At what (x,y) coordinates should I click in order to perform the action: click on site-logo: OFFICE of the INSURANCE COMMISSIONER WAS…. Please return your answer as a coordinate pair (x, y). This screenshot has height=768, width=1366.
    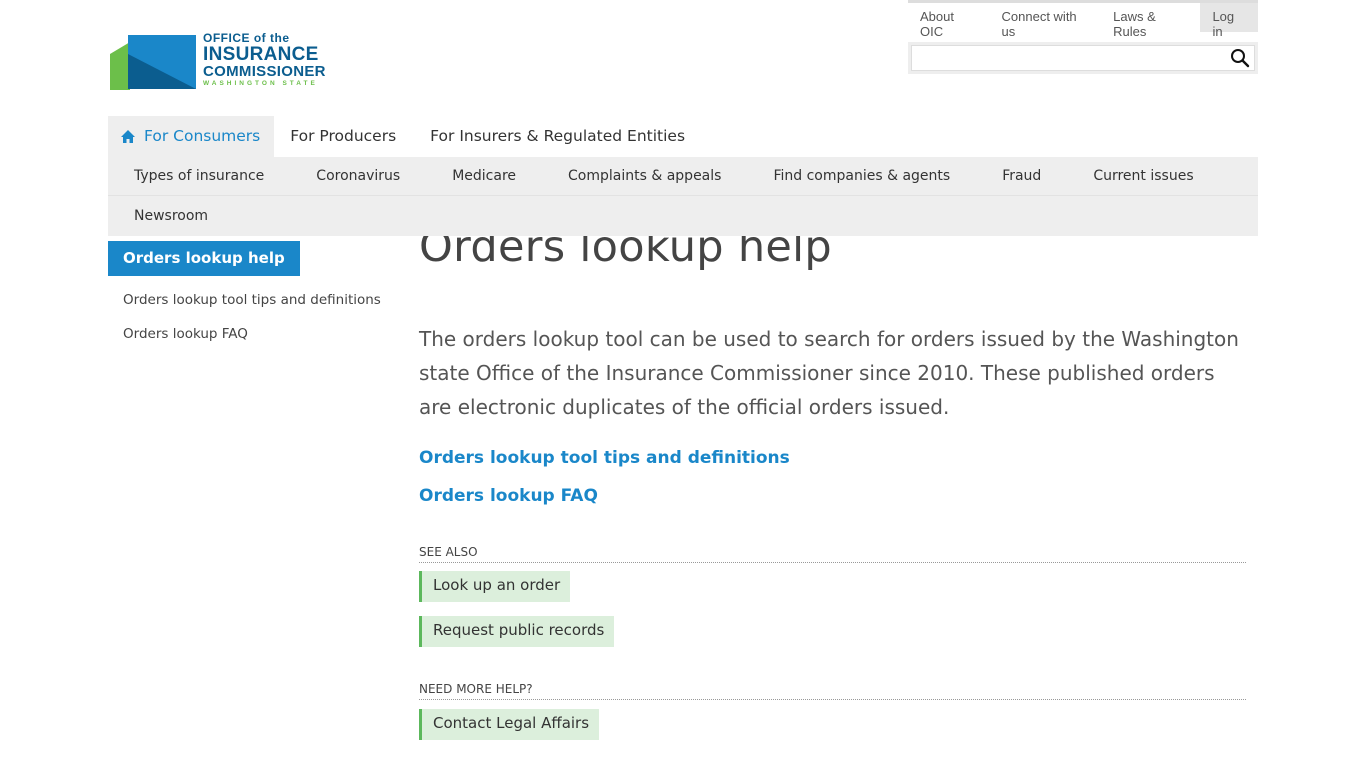
    Looking at the image, I should click on (217, 62).